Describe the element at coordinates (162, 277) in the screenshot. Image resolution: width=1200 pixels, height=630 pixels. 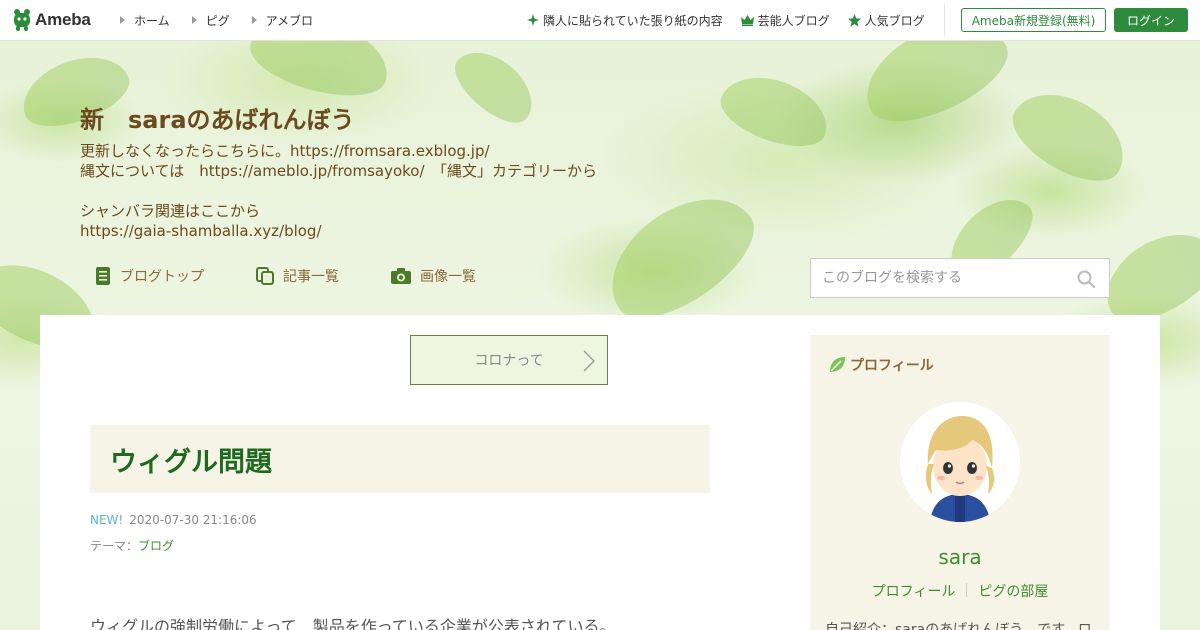
I see `blog-nav-top-label: ブログトップ` at that location.